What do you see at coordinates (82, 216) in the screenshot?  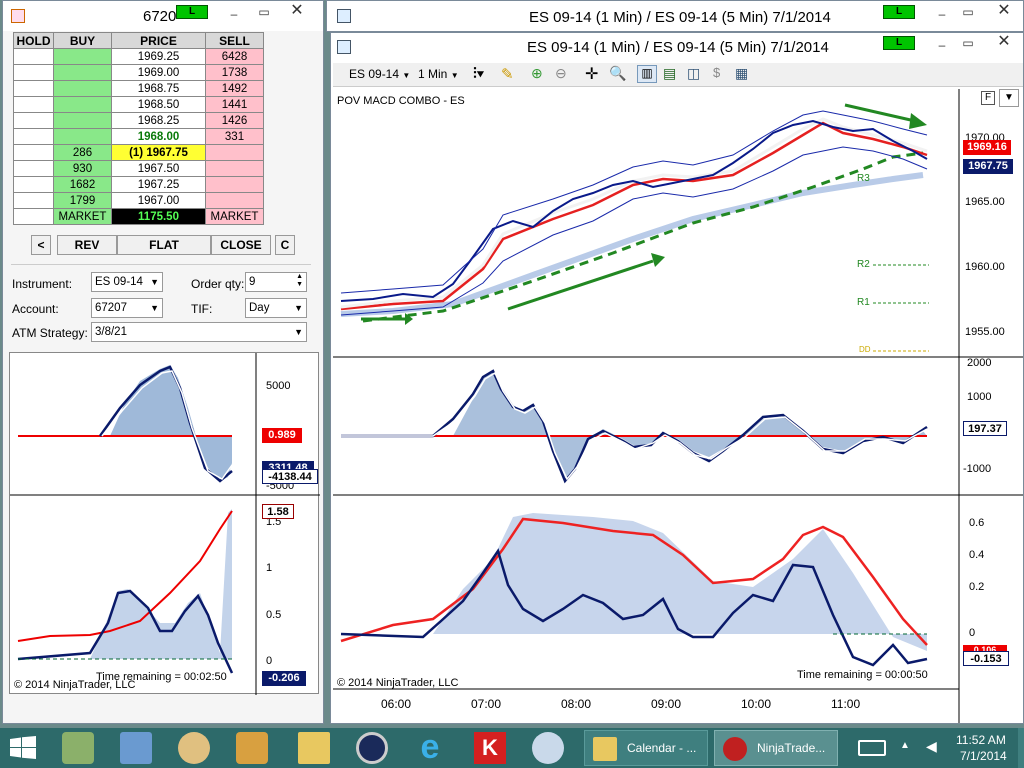 I see `market-buy-button: MARKET` at bounding box center [82, 216].